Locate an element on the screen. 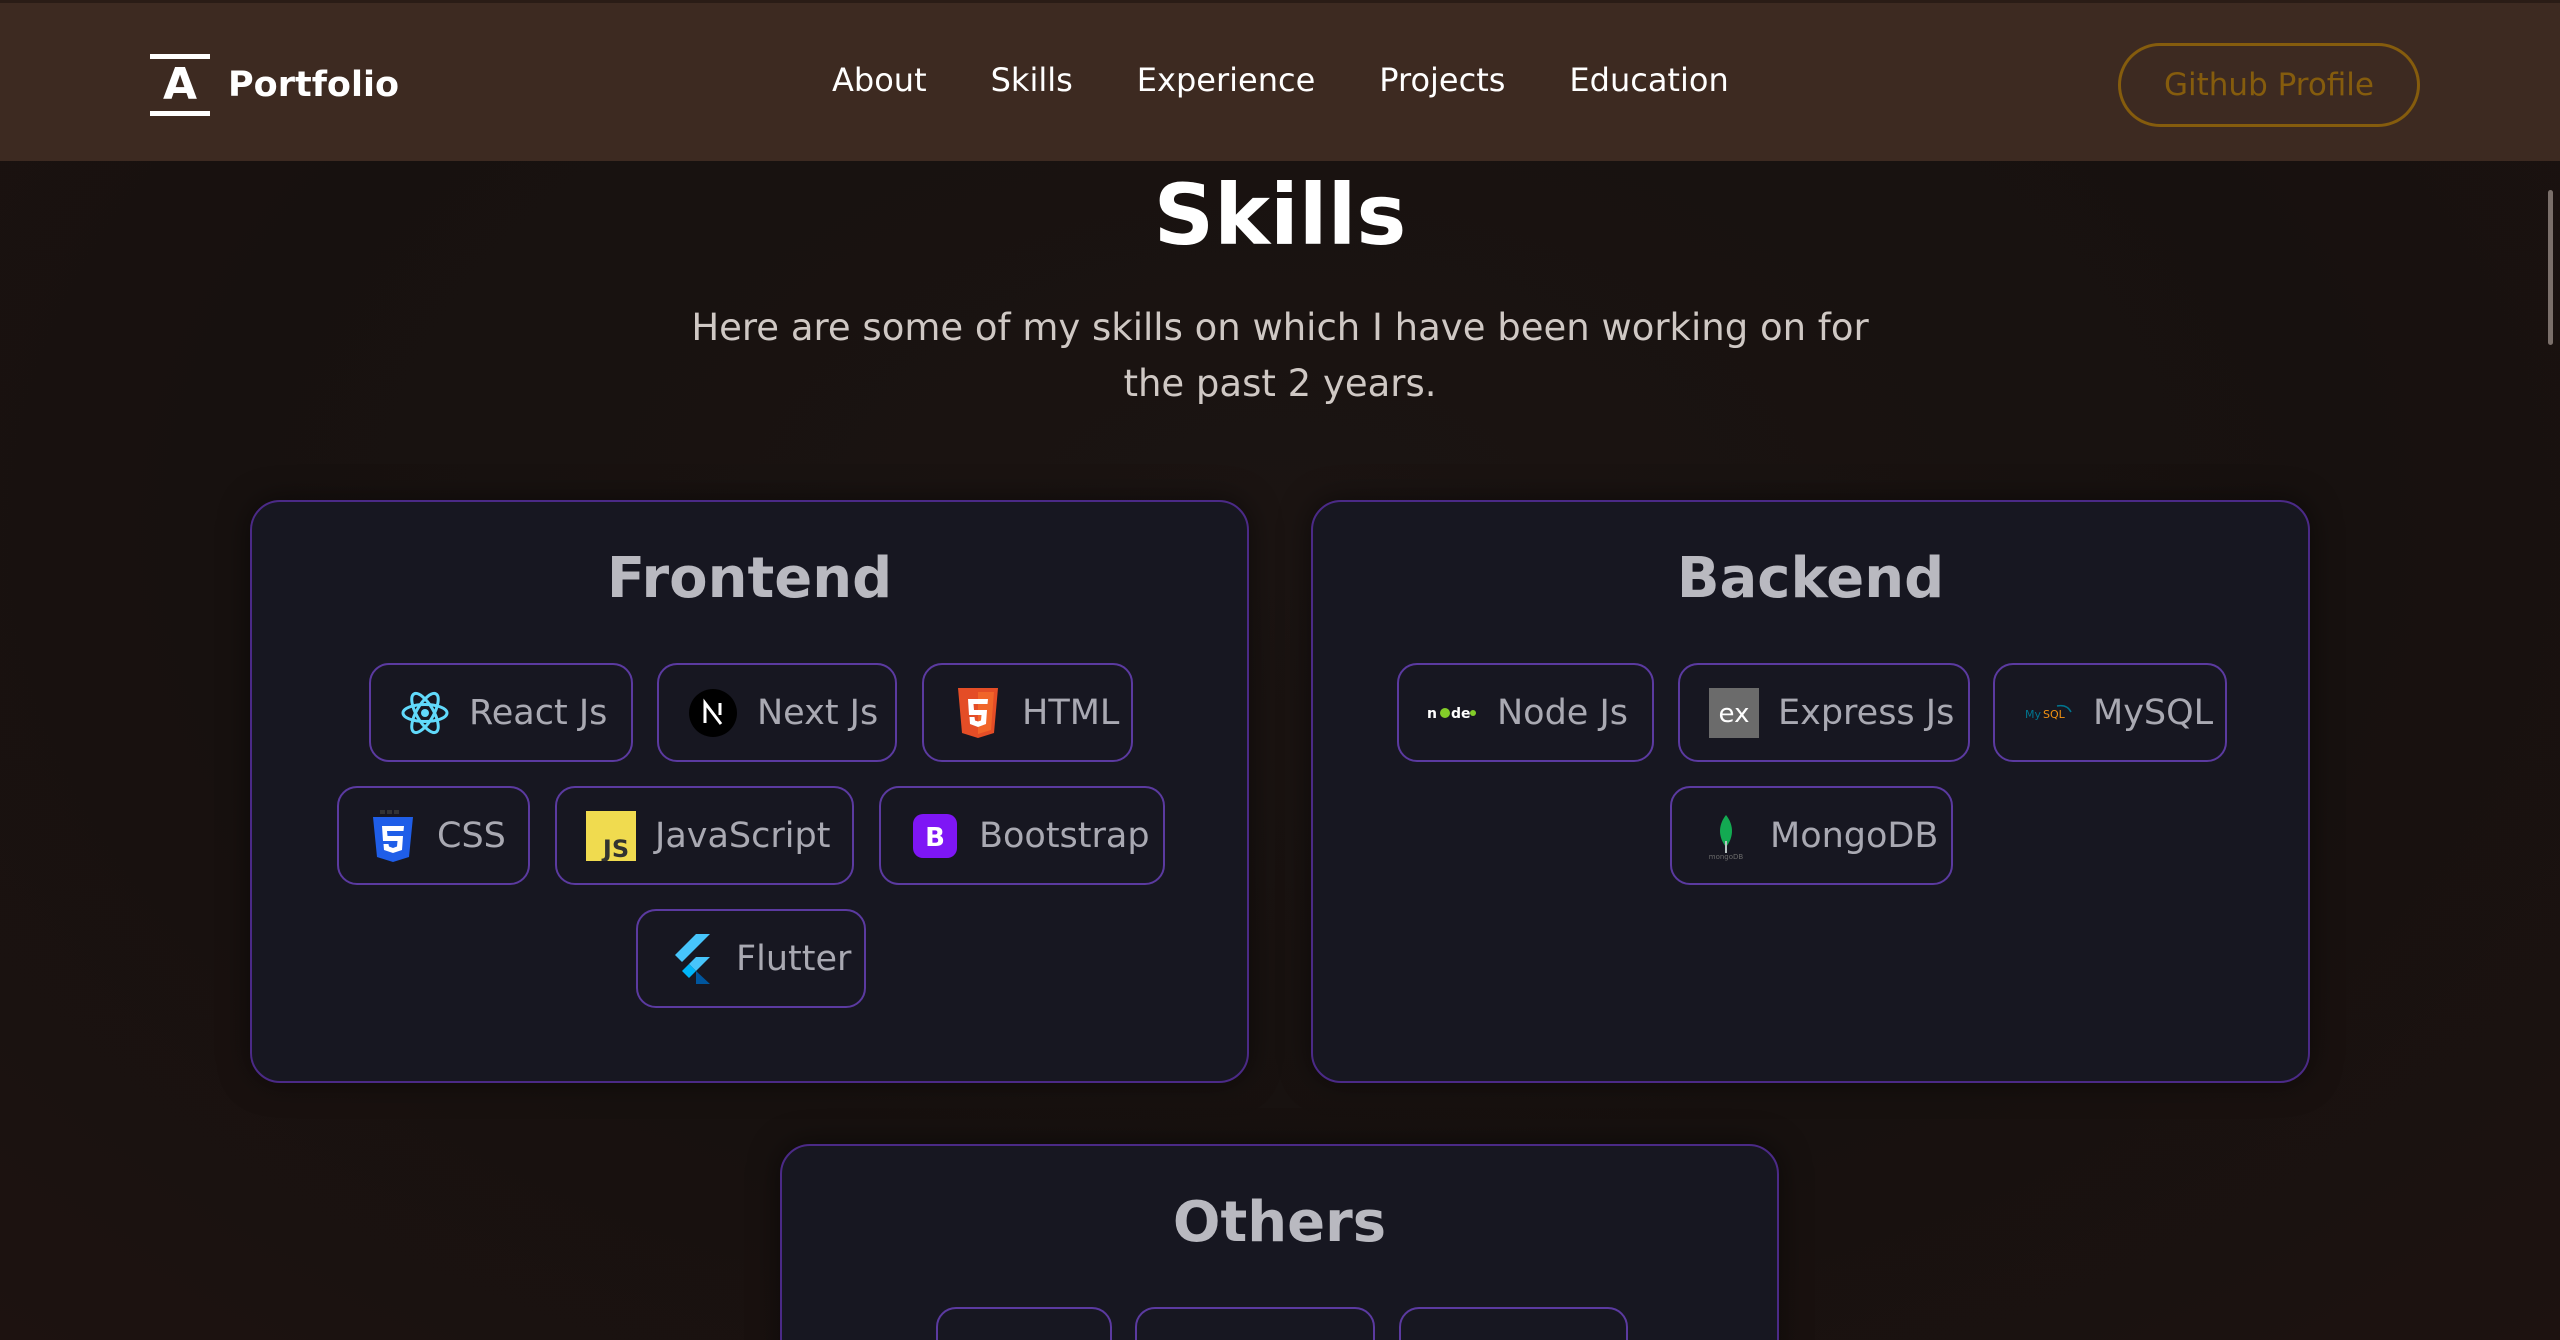 This screenshot has width=2560, height=1340. nav-link-about: About is located at coordinates (879, 80).